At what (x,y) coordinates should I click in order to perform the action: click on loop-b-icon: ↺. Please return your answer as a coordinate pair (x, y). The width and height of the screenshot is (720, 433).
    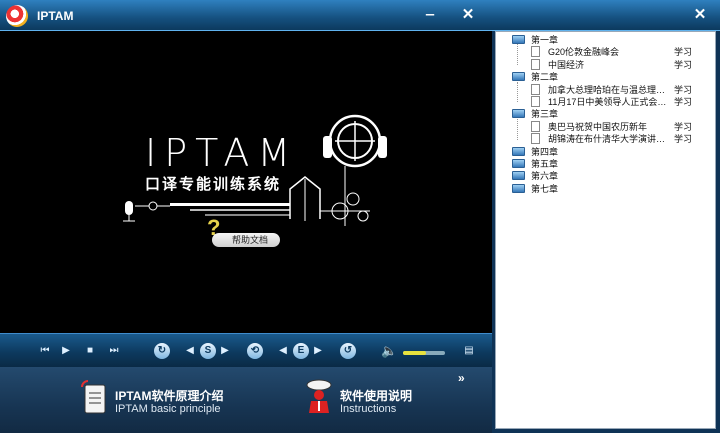
    Looking at the image, I should click on (348, 351).